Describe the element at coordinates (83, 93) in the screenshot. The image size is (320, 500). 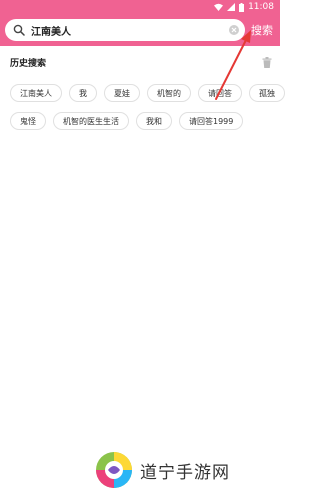
I see `history-chip: 我` at that location.